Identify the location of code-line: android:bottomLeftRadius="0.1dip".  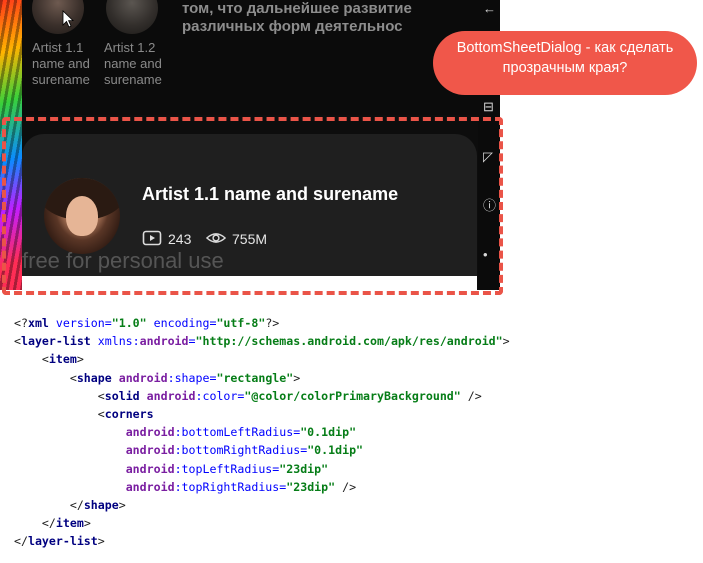
(262, 432).